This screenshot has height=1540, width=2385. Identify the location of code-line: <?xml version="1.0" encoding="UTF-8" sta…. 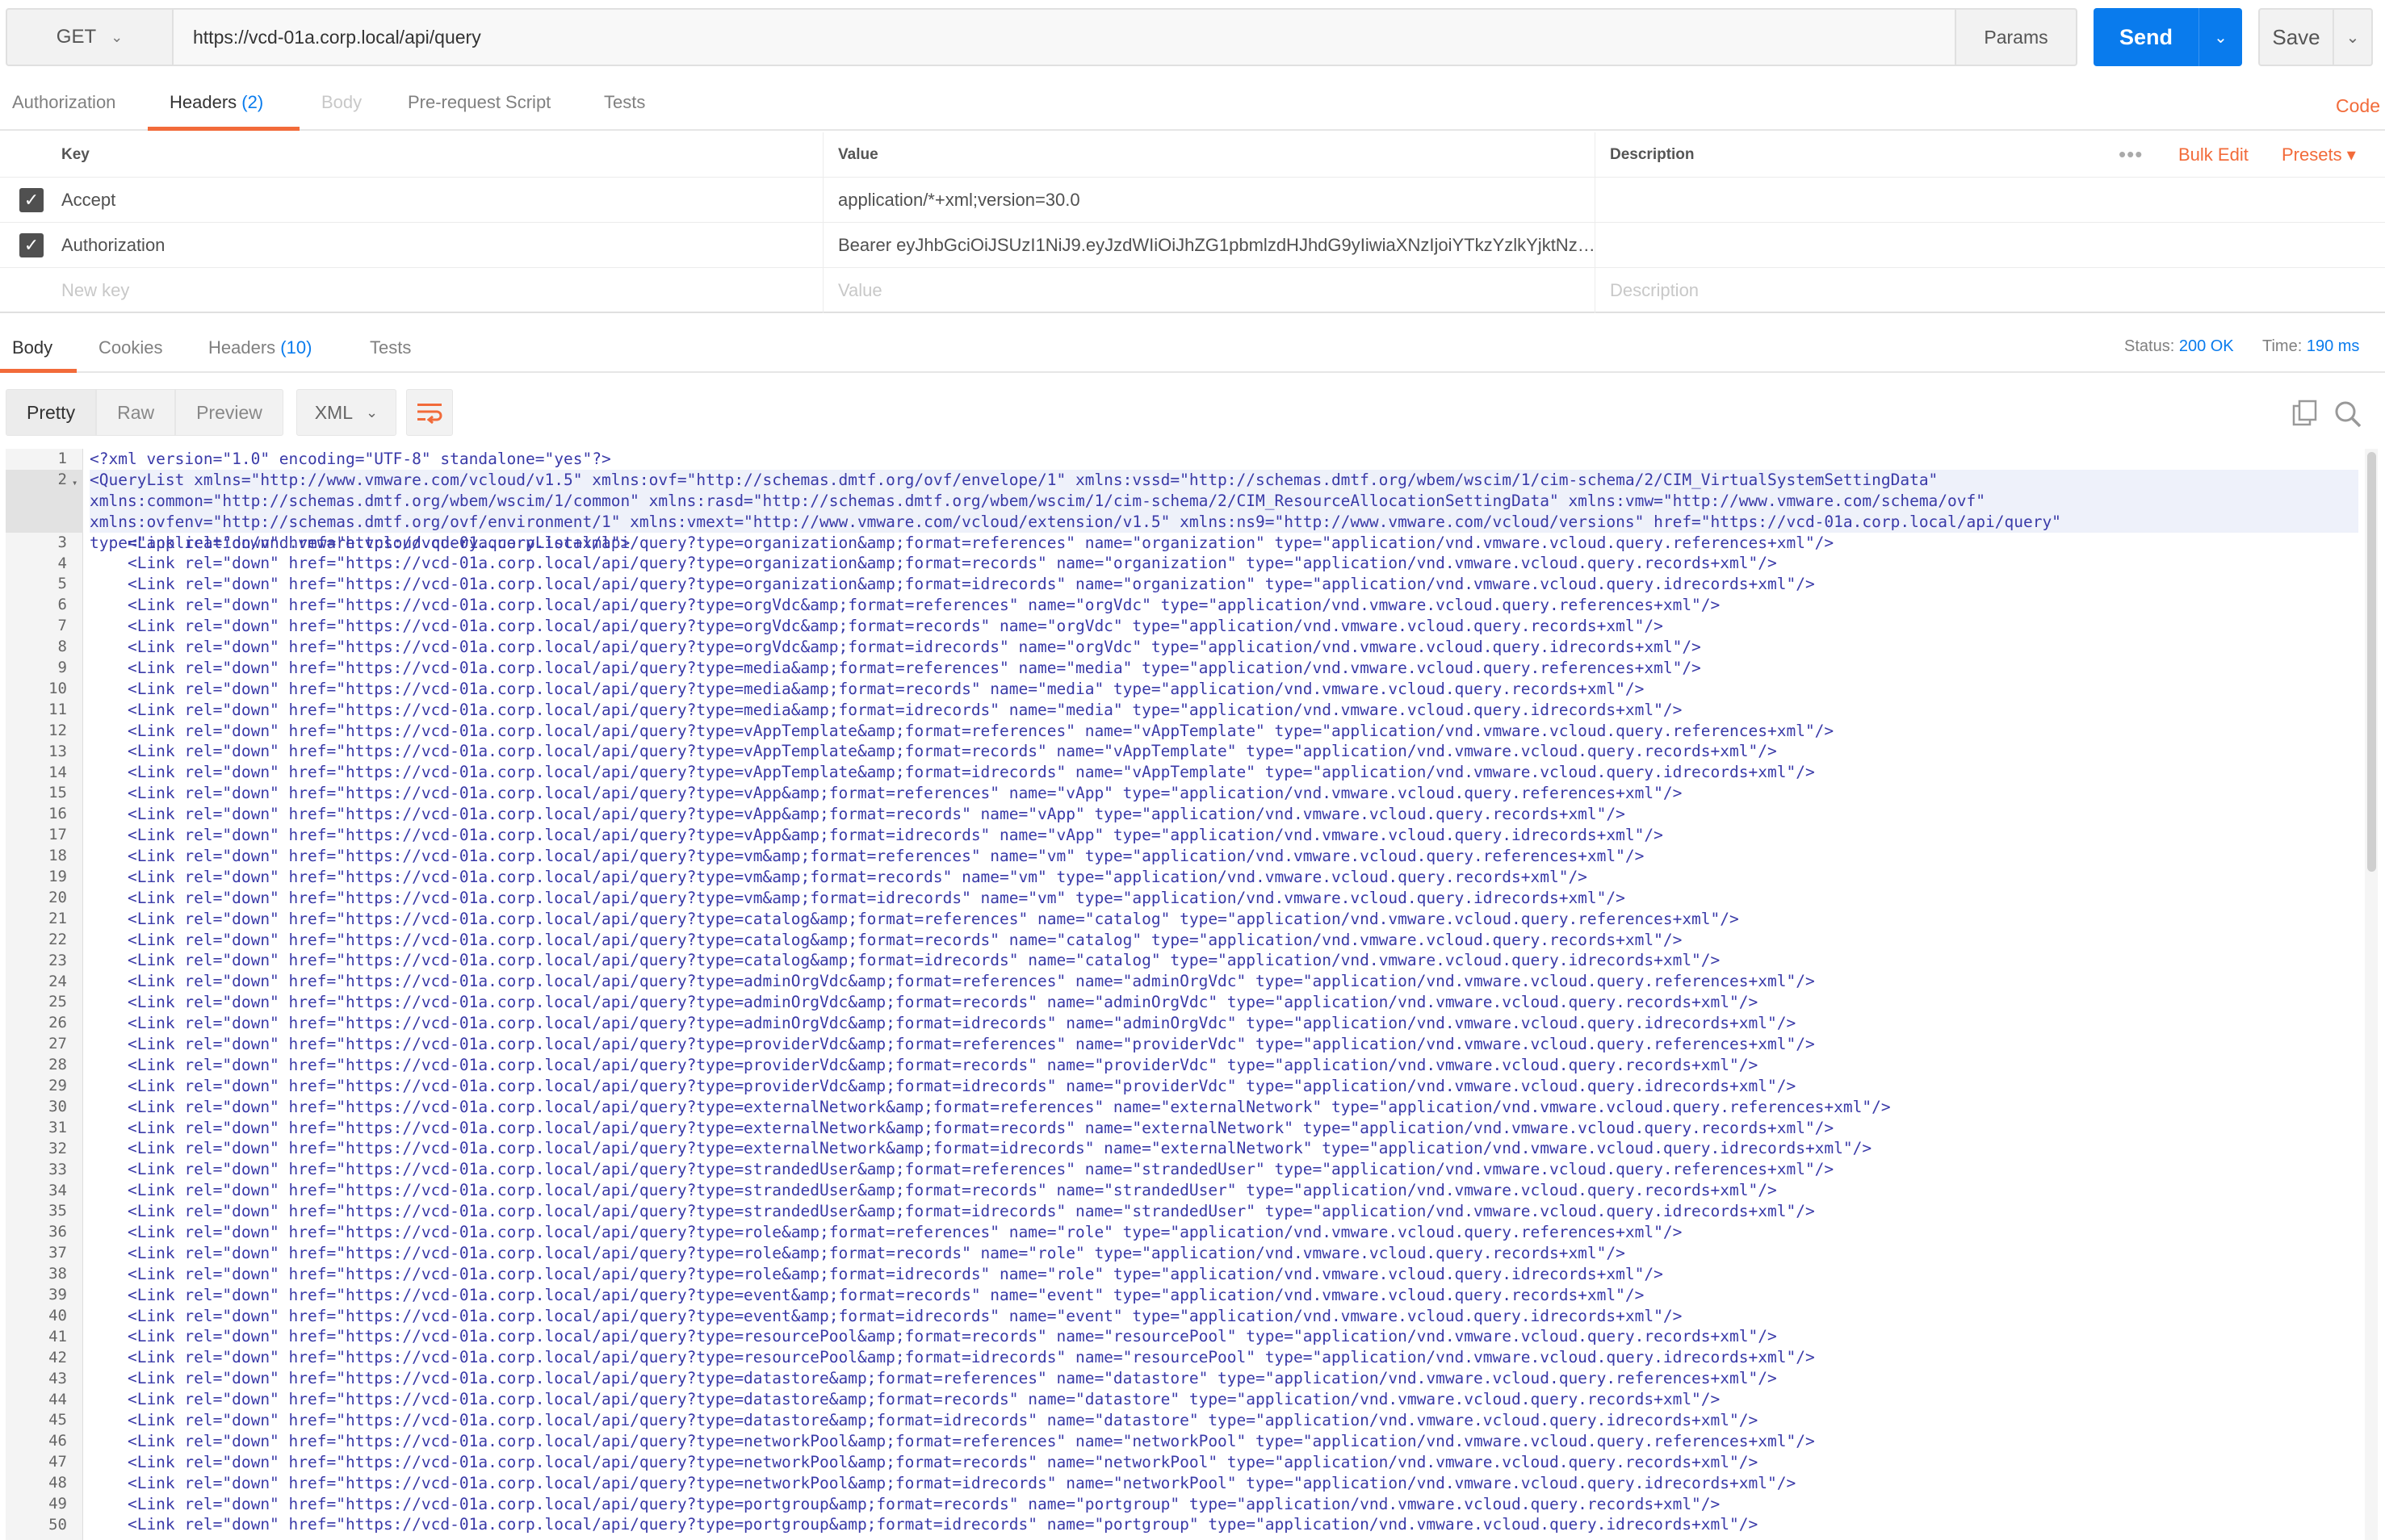
(350, 459).